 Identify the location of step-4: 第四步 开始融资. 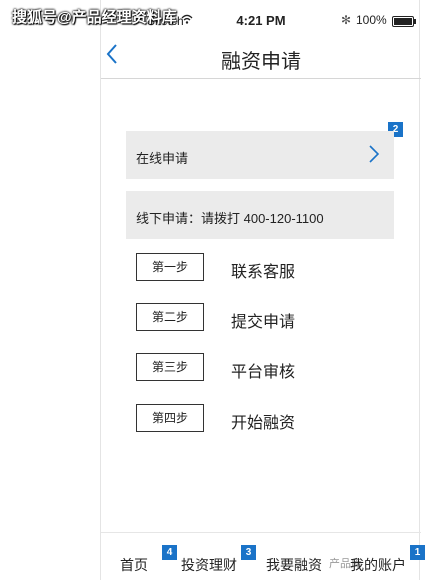
(270, 420).